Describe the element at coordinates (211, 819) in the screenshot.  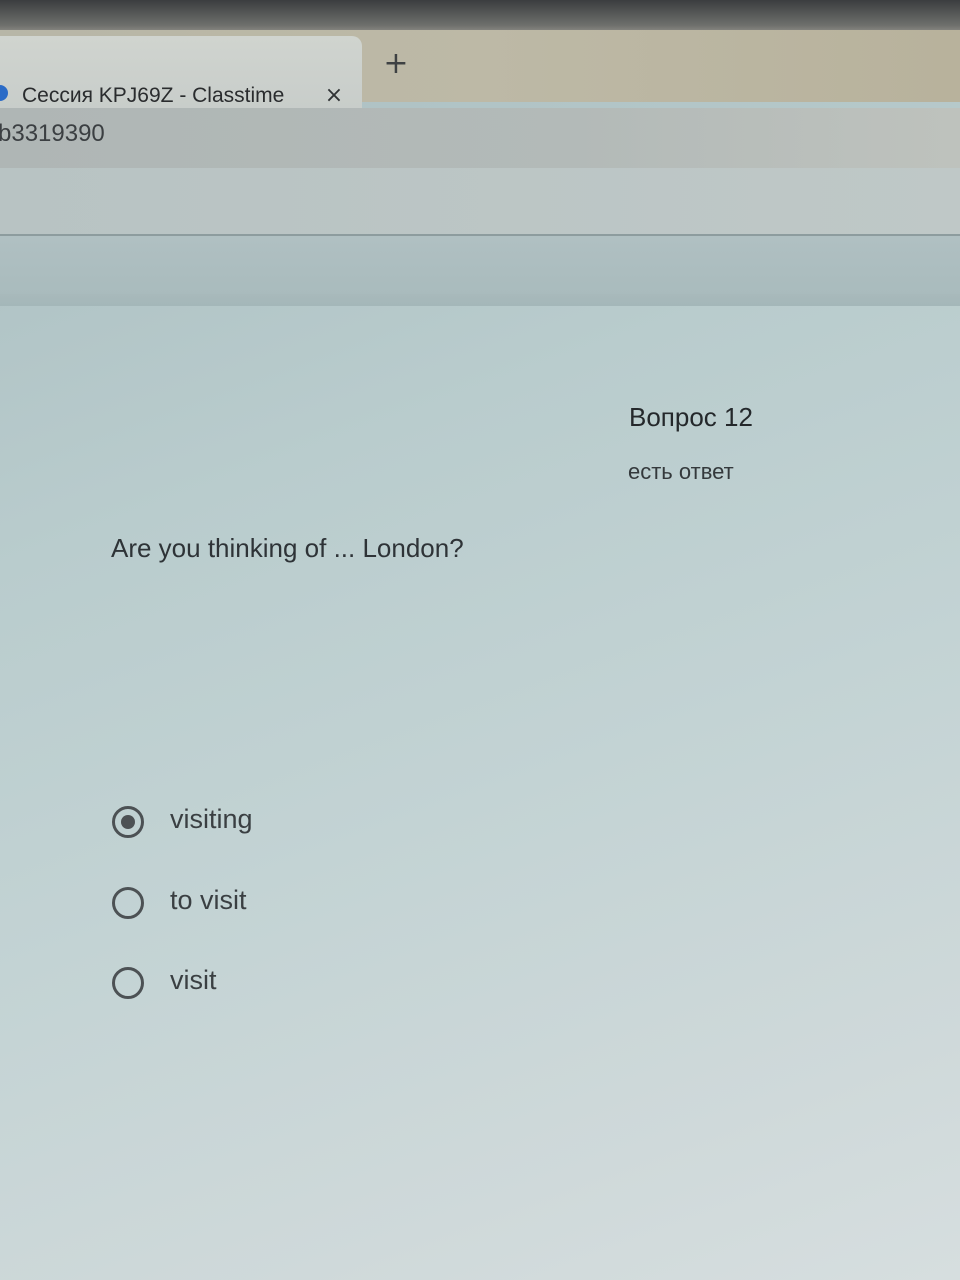
I see `answer-option-label: visiting` at that location.